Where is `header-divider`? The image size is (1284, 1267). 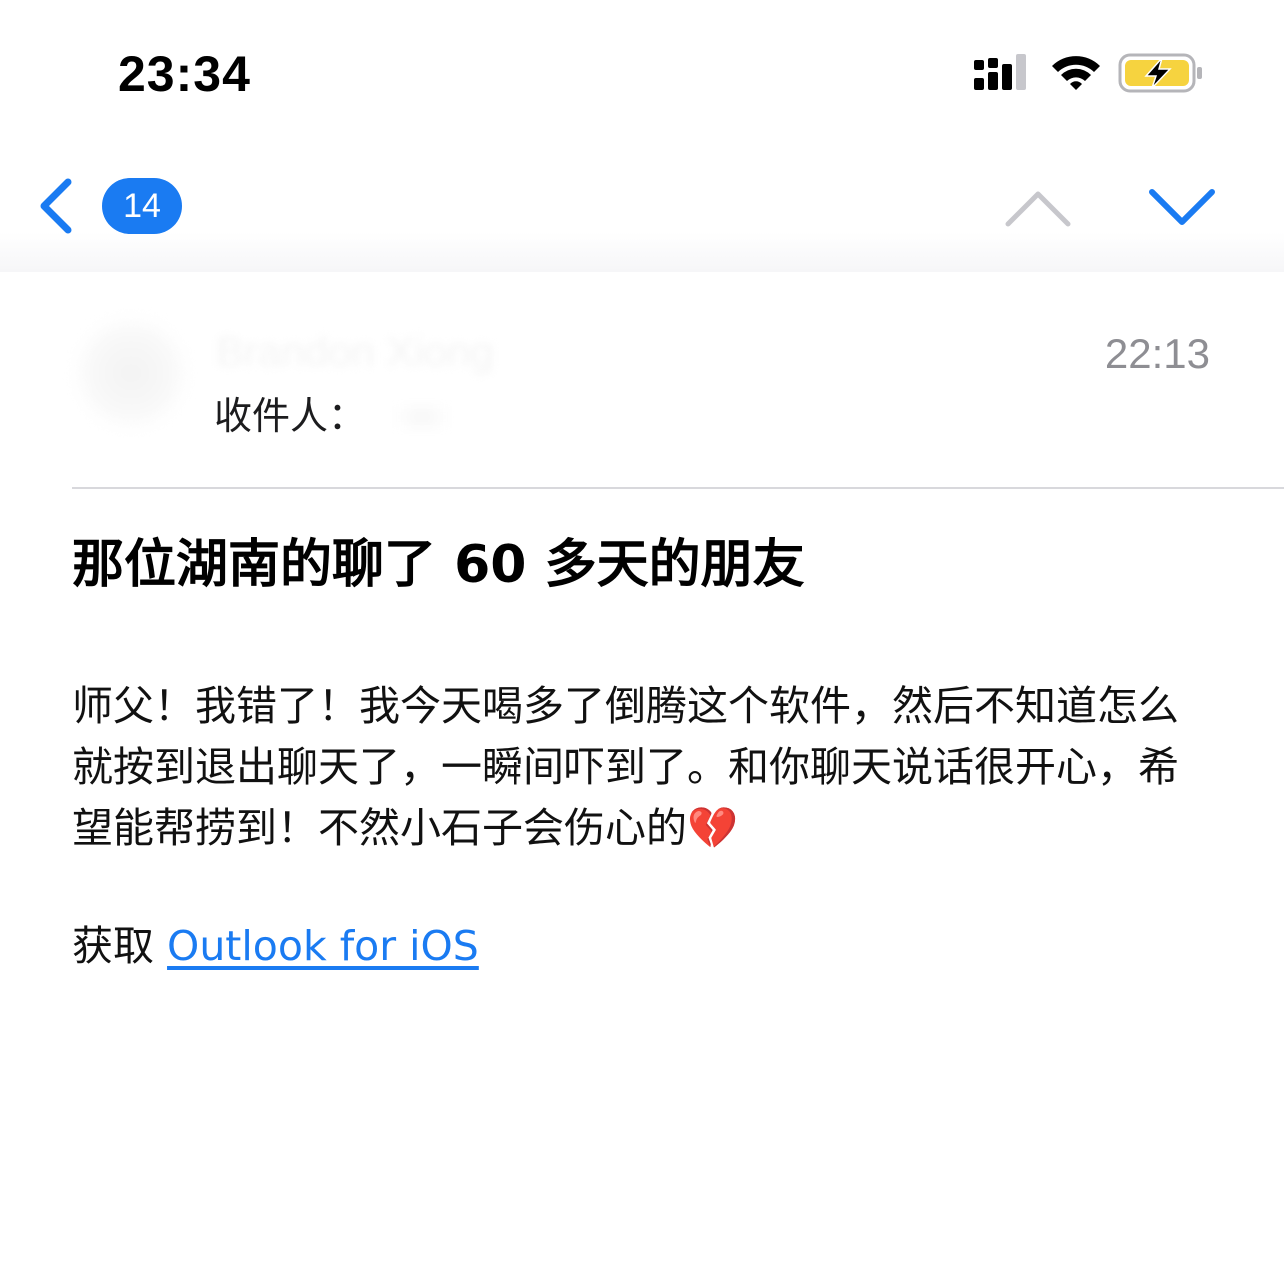 header-divider is located at coordinates (678, 488).